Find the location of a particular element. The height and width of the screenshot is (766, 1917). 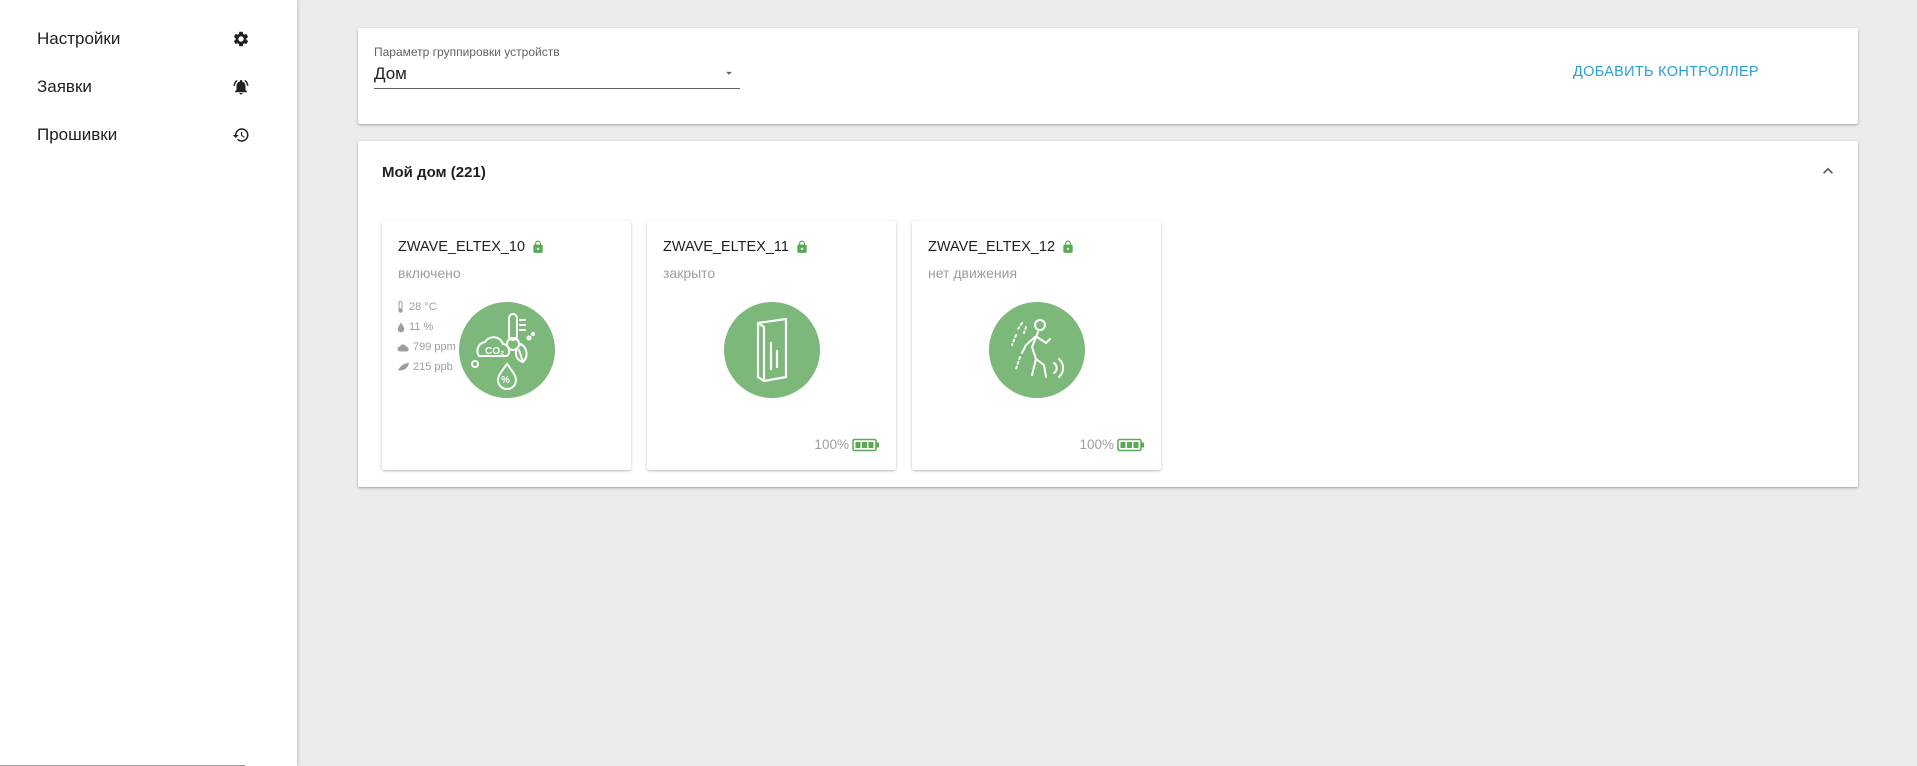

sidebar-item-label: Заявки is located at coordinates (64, 86).